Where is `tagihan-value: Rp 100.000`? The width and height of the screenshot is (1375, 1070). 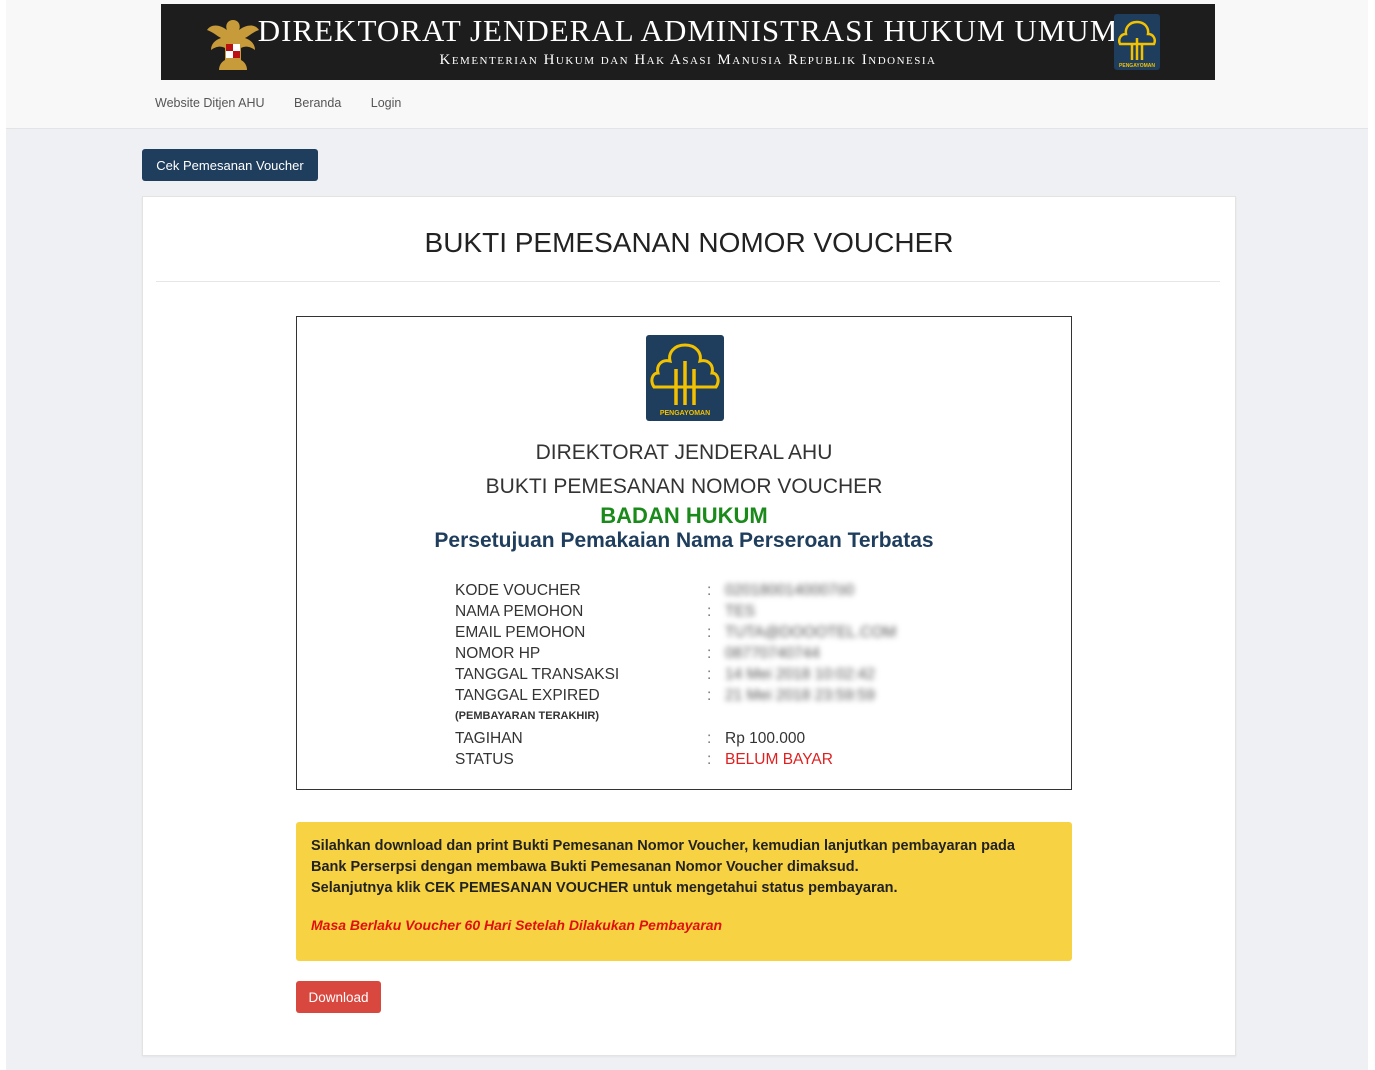
tagihan-value: Rp 100.000 is located at coordinates (765, 738).